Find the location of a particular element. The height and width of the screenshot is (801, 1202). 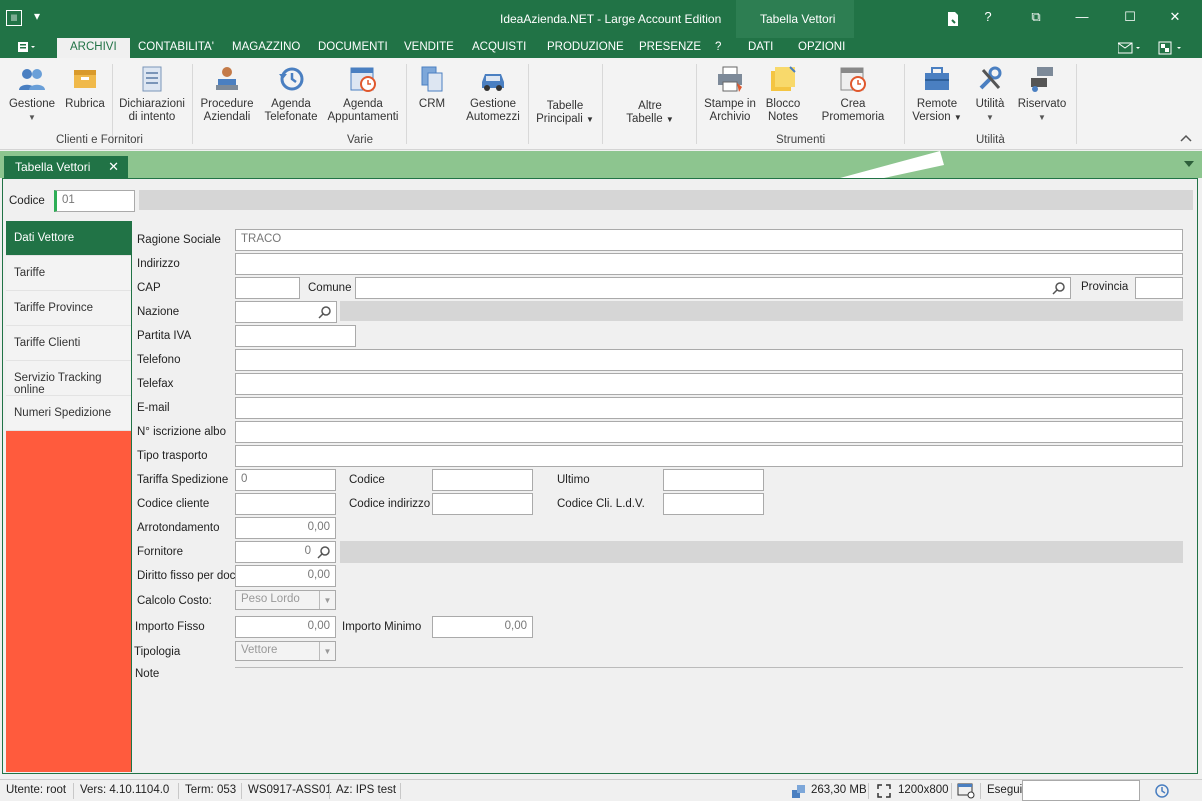

ultimo-input is located at coordinates (713, 480).